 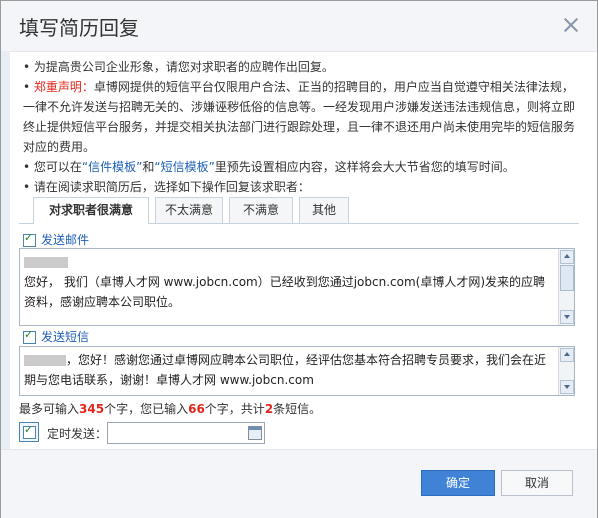 What do you see at coordinates (146, 409) in the screenshot?
I see `counter-text: 个字，您已输入` at bounding box center [146, 409].